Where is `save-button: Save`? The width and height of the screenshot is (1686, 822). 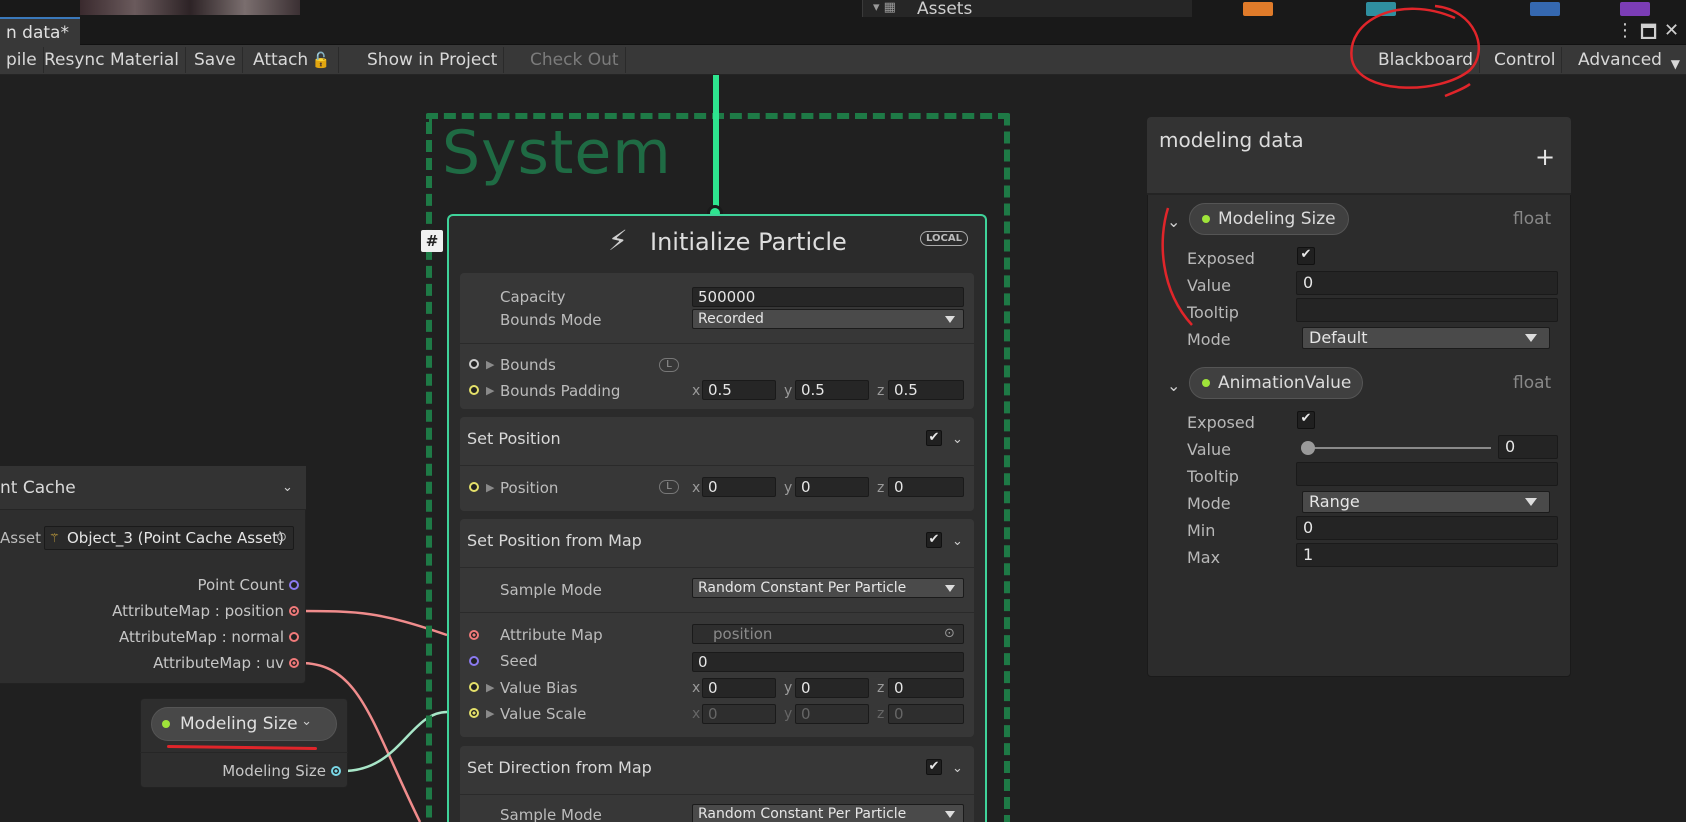
save-button: Save is located at coordinates (215, 60).